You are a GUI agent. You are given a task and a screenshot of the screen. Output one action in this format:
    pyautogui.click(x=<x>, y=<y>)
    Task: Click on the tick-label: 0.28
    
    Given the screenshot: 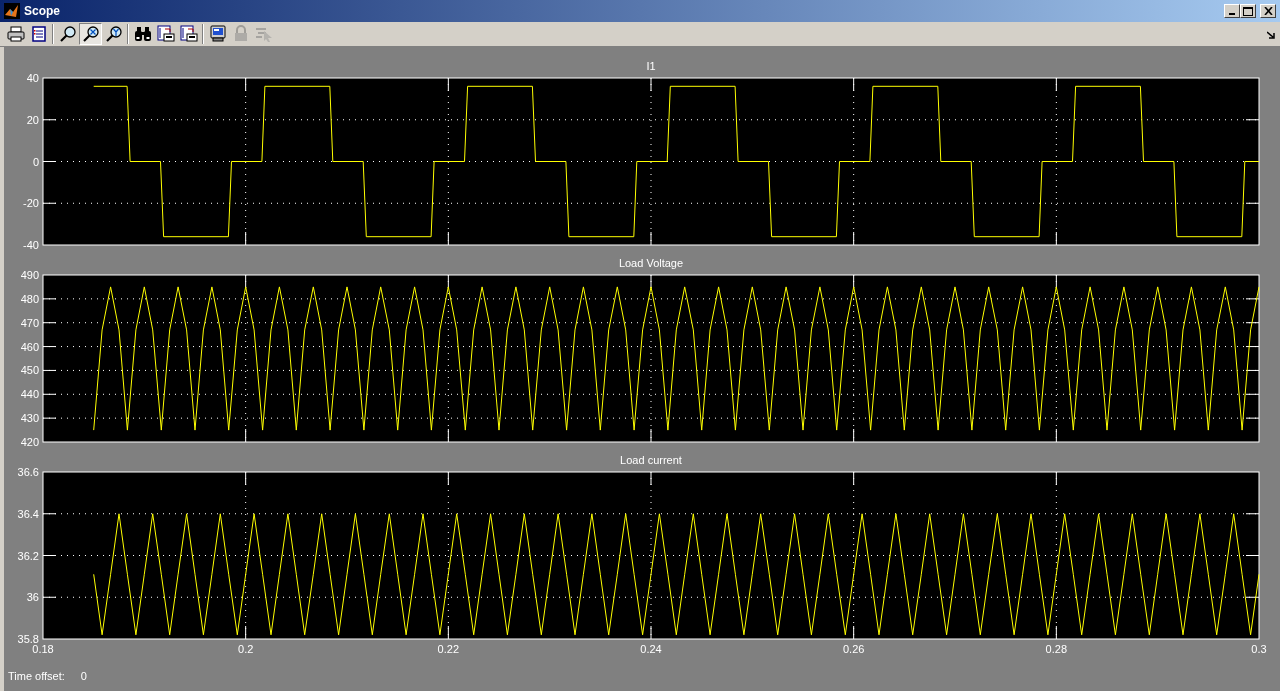 What is the action you would take?
    pyautogui.click(x=1056, y=649)
    